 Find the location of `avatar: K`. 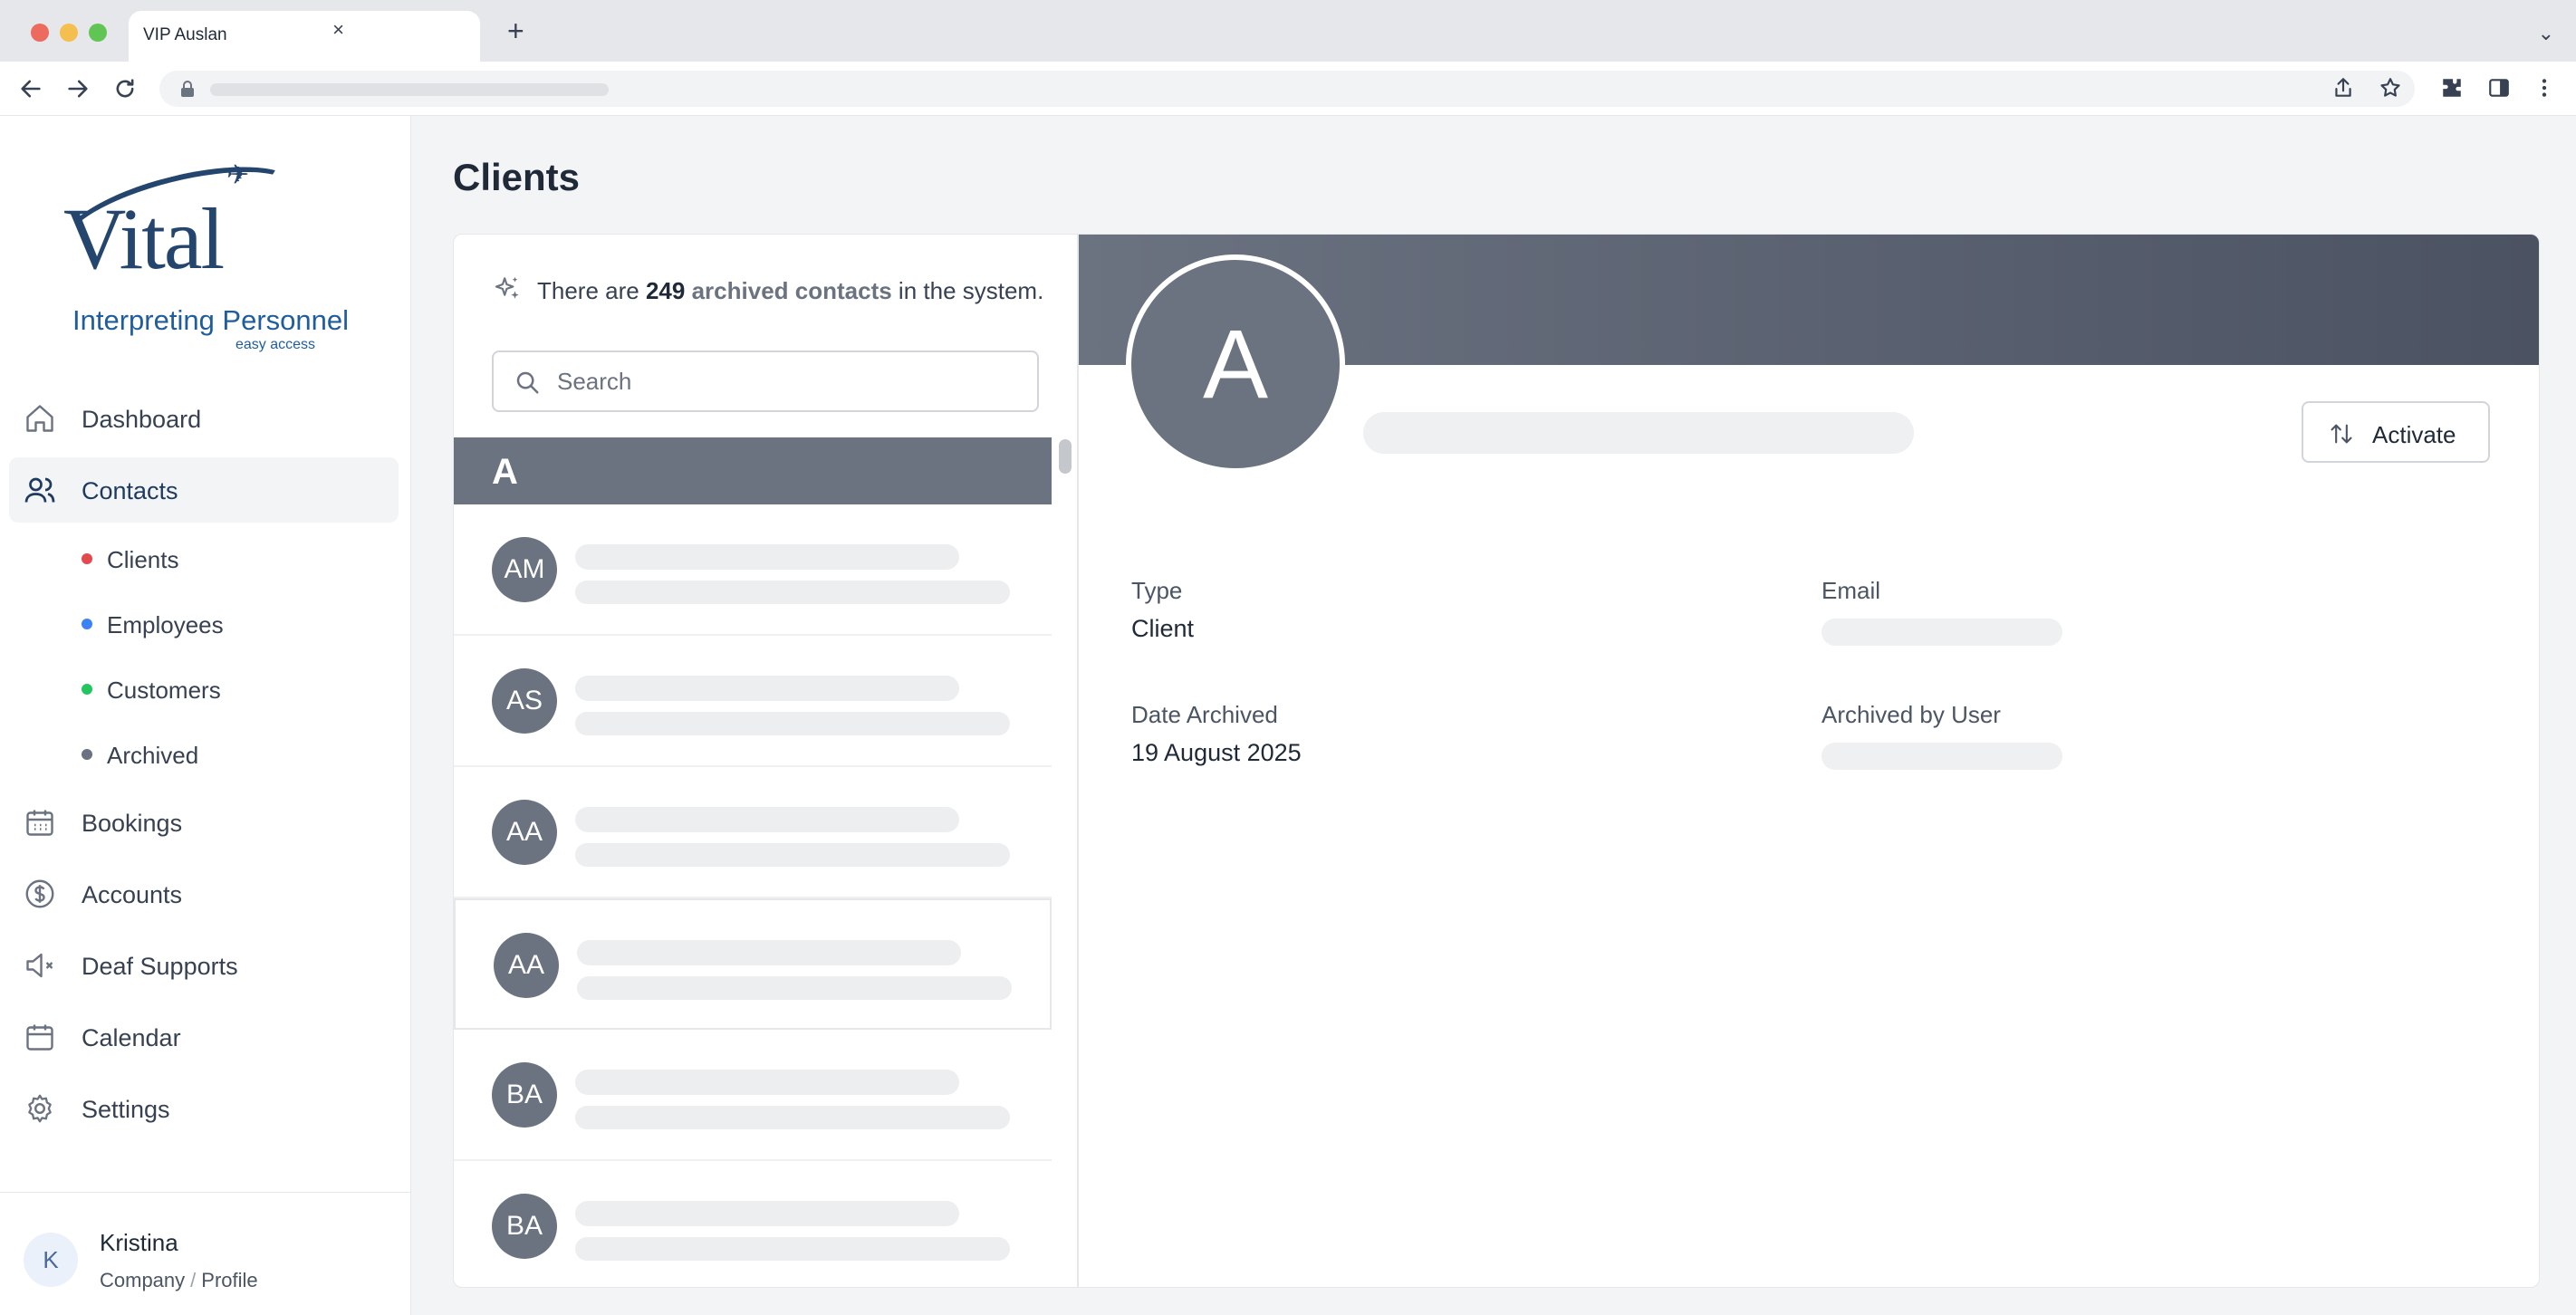

avatar: K is located at coordinates (51, 1260).